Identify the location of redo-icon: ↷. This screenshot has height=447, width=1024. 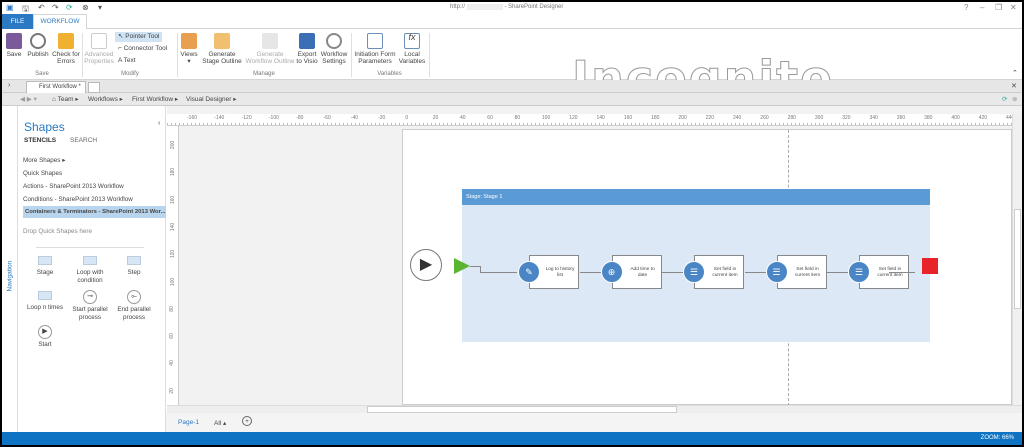
(55, 7).